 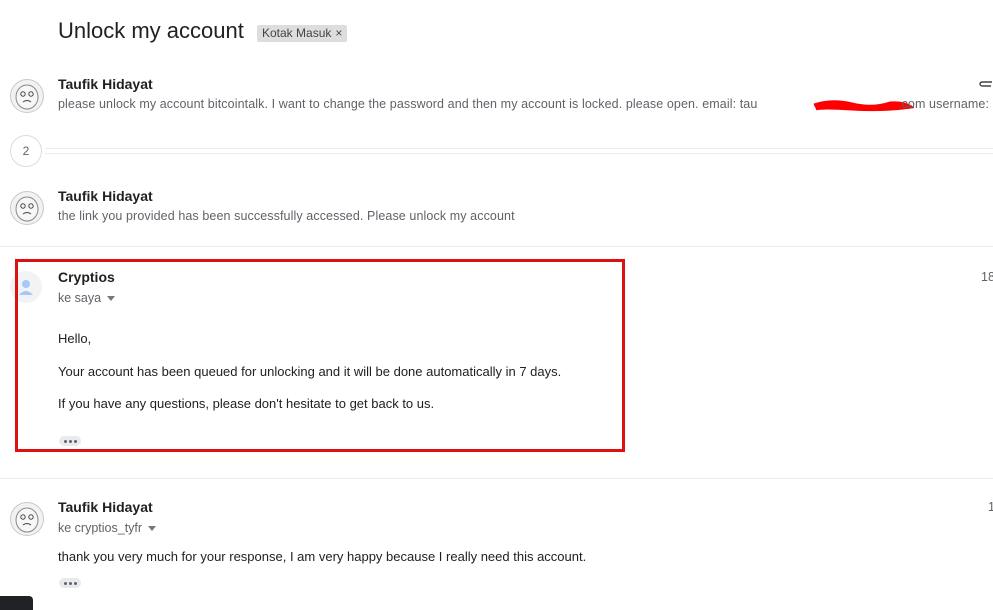 What do you see at coordinates (519, 153) in the screenshot?
I see `collapsed-divider-bottom` at bounding box center [519, 153].